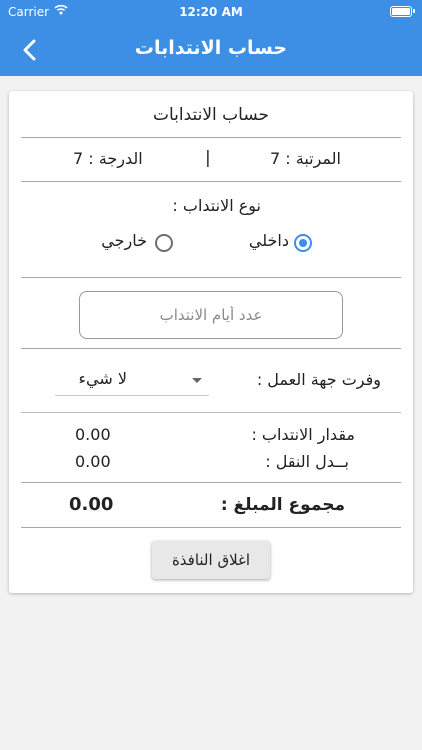 The image size is (422, 750). Describe the element at coordinates (102, 378) in the screenshot. I see `employer-provided-value: لا شيء` at that location.